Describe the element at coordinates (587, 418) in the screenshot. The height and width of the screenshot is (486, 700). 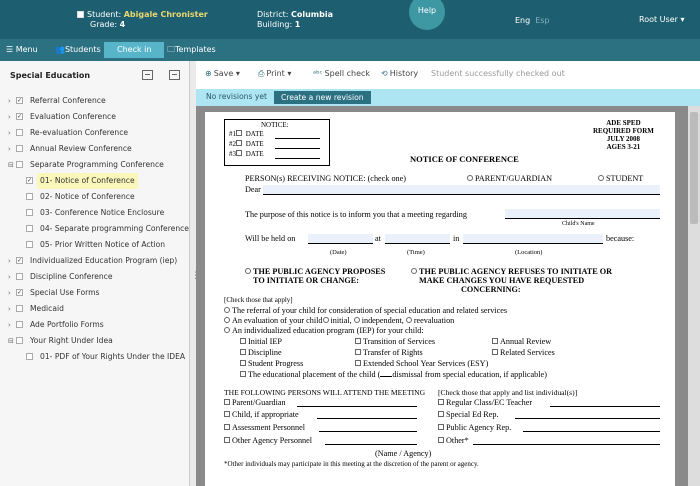
I see `sped-line` at that location.